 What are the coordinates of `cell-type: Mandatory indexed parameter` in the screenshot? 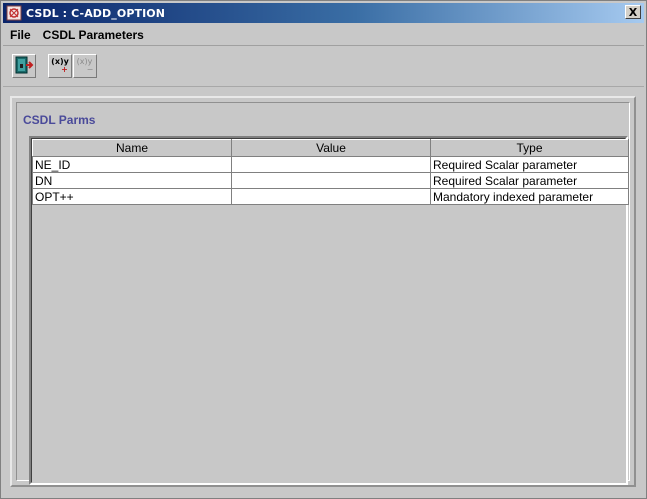 It's located at (529, 196).